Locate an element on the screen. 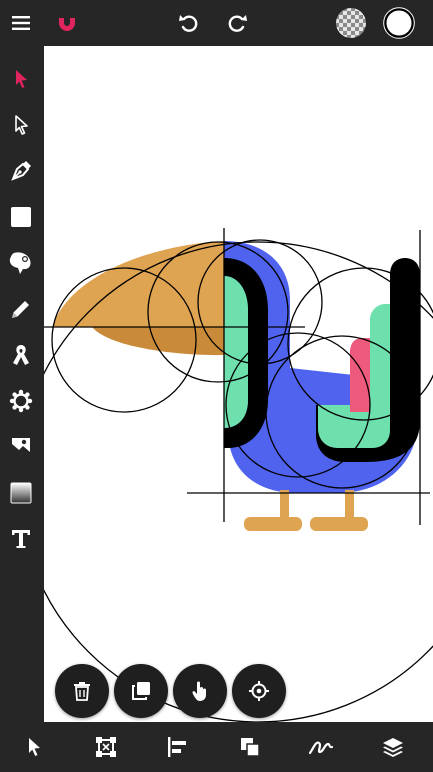 This screenshot has height=772, width=433. fill-button is located at coordinates (351, 23).